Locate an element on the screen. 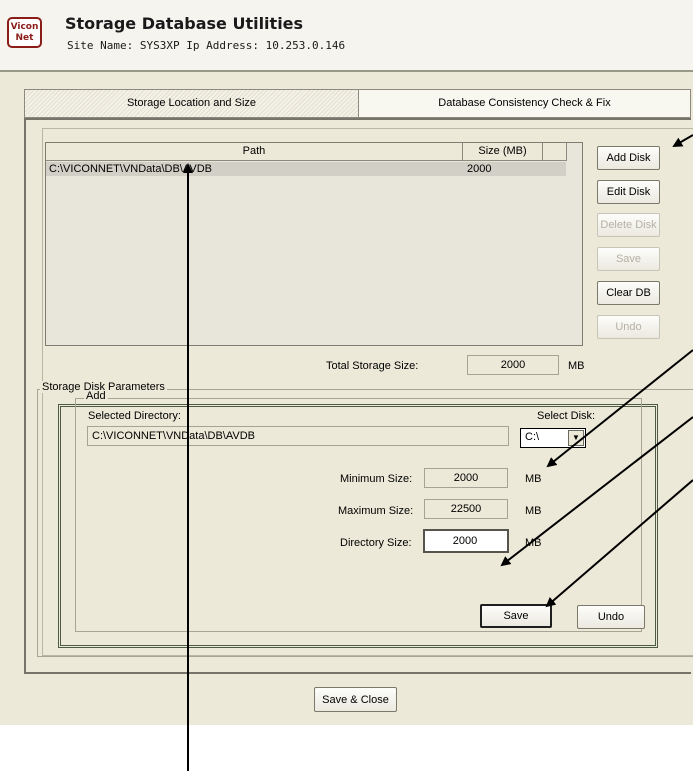 Image resolution: width=693 pixels, height=771 pixels. arrow-to-directory-size is located at coordinates (596, 491).